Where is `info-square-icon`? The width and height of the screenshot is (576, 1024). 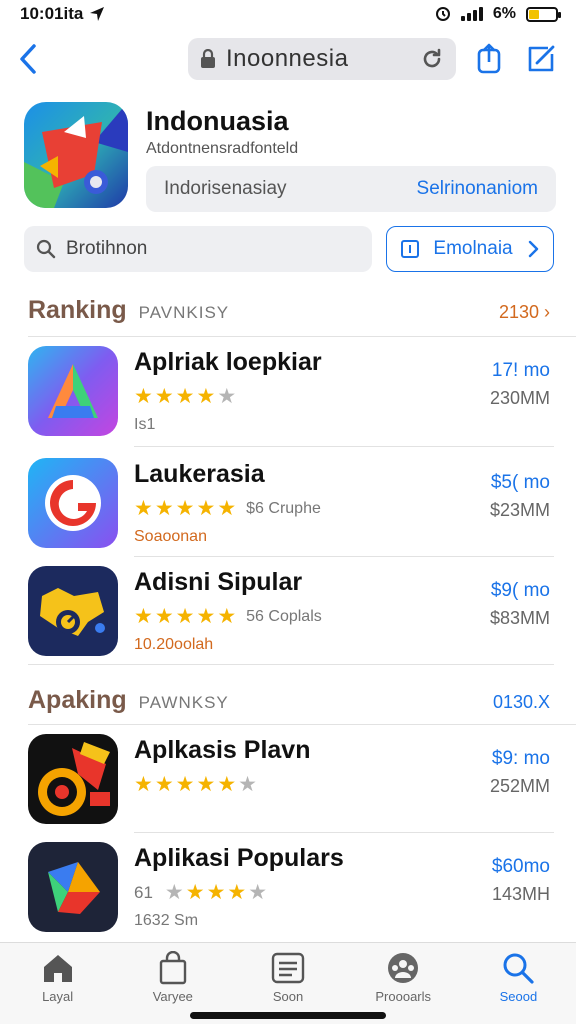
info-square-icon is located at coordinates (410, 249).